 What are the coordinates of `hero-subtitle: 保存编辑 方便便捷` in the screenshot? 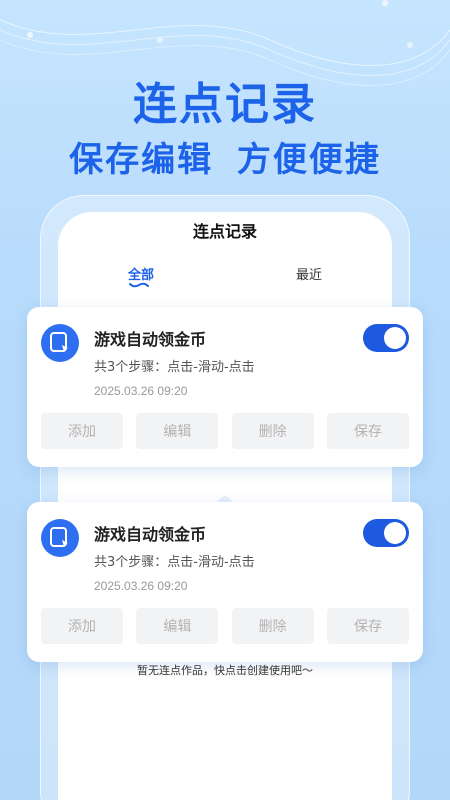 It's located at (225, 160).